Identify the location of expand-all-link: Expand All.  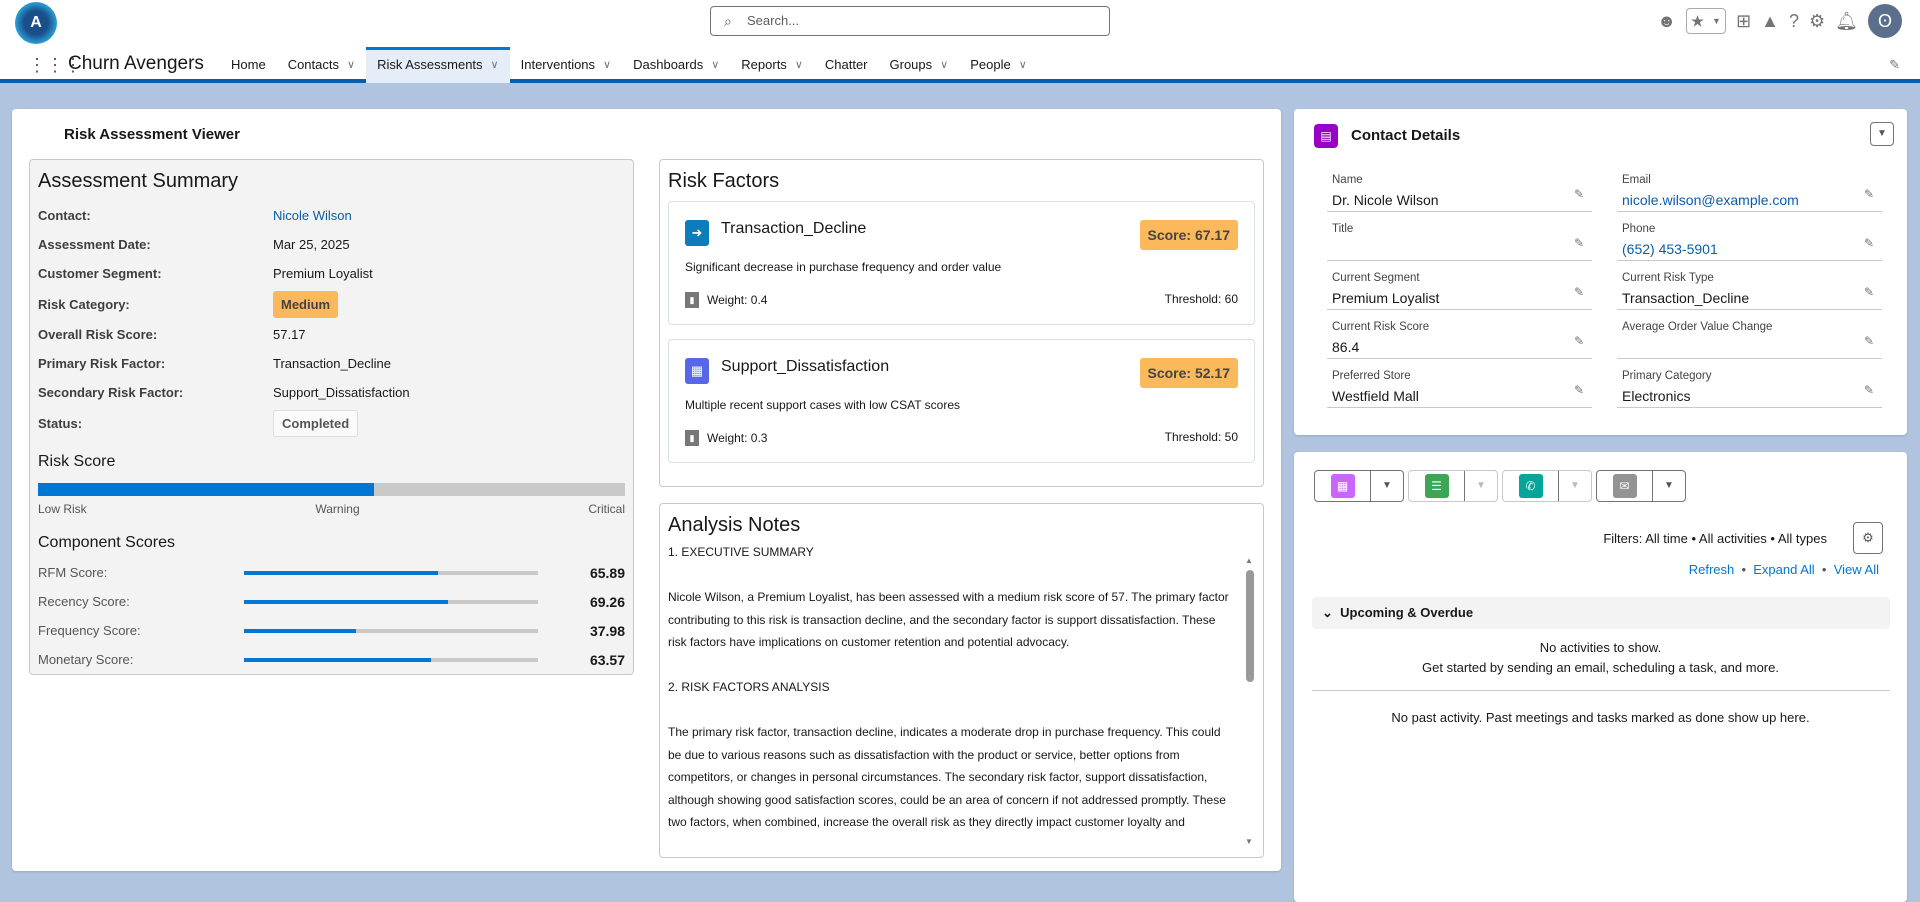
(1783, 569).